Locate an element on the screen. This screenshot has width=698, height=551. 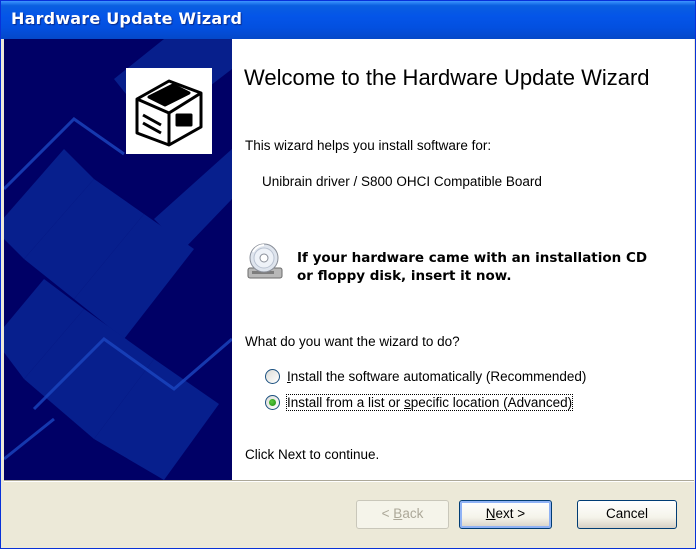
radio-install-from-list is located at coordinates (272, 402).